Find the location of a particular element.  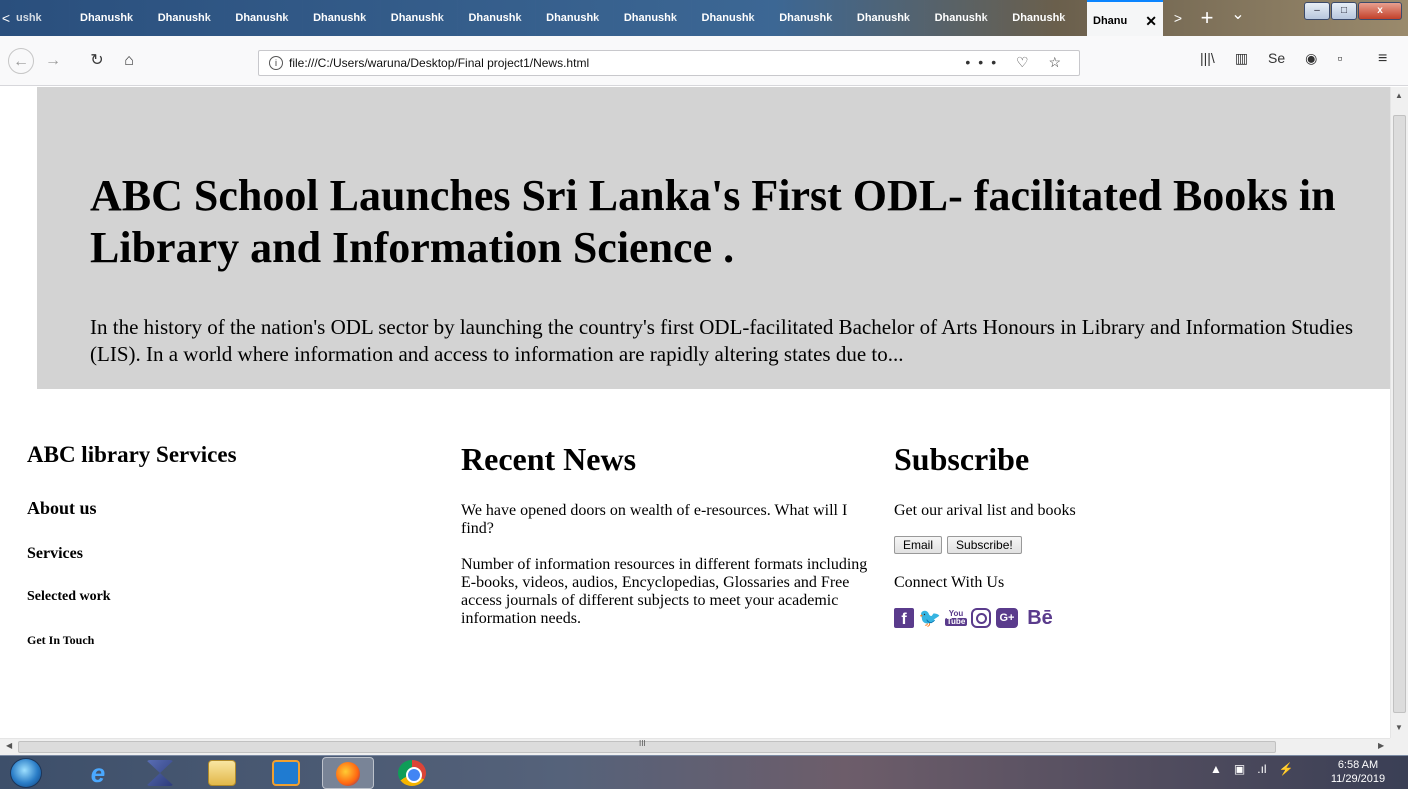

scroll-left-arrow-icon: ◀ is located at coordinates (9, 745).